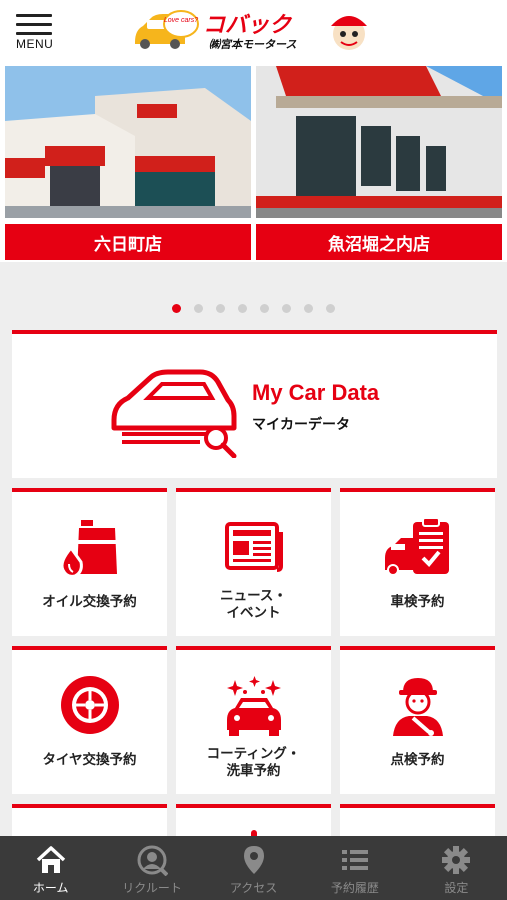  I want to click on store-card-horinouchi: 魚沼堀之内店, so click(379, 163).